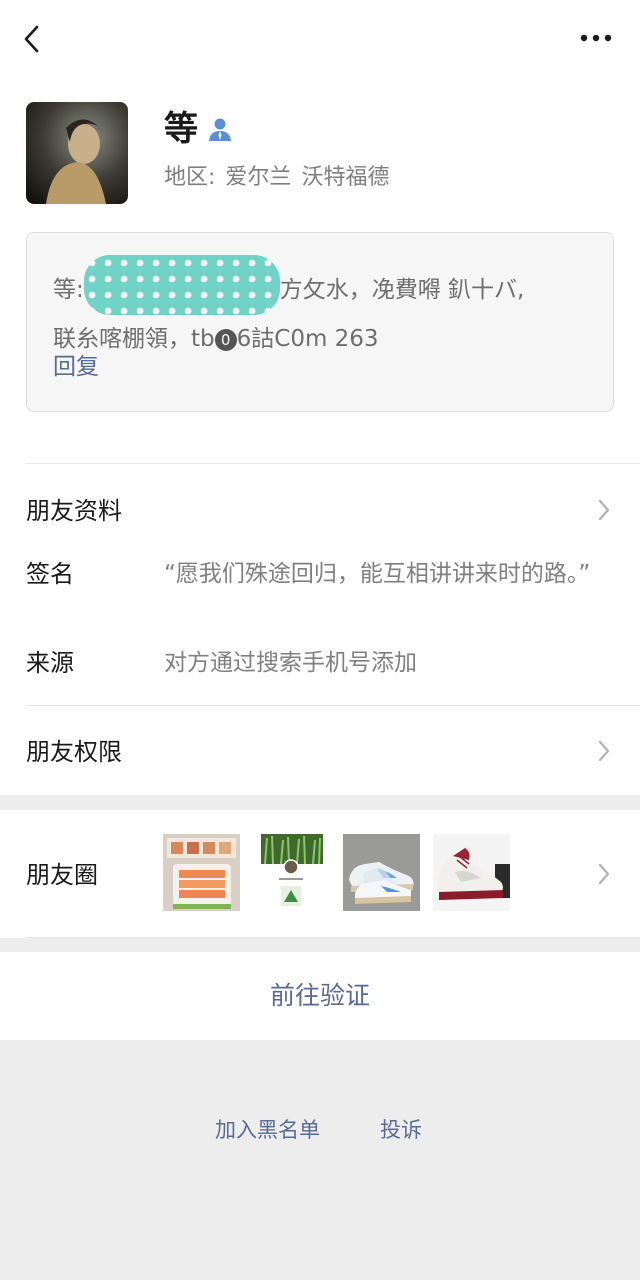 The width and height of the screenshot is (640, 1280). What do you see at coordinates (220, 129) in the screenshot?
I see `person-icon` at bounding box center [220, 129].